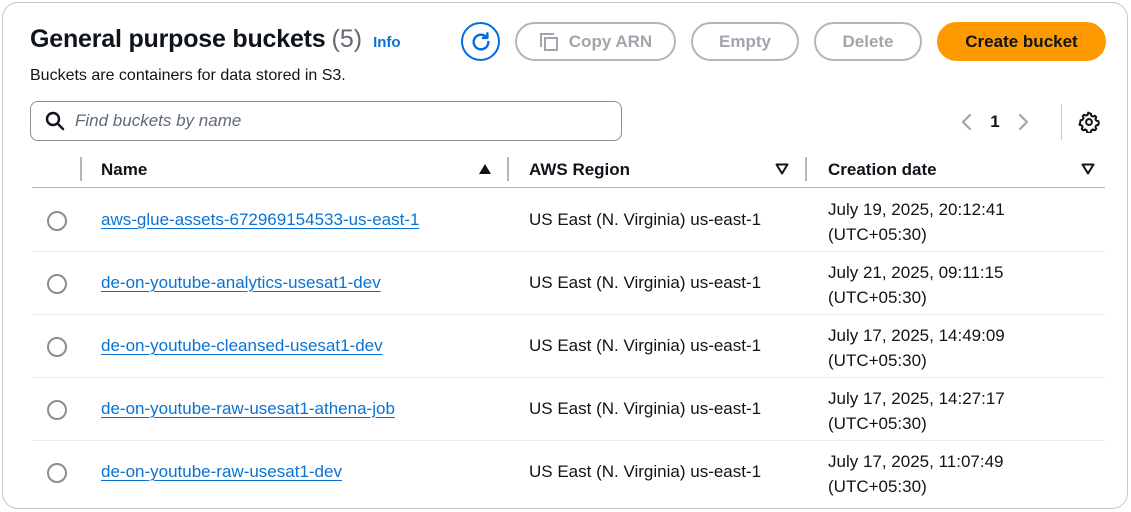  I want to click on search-box, so click(326, 121).